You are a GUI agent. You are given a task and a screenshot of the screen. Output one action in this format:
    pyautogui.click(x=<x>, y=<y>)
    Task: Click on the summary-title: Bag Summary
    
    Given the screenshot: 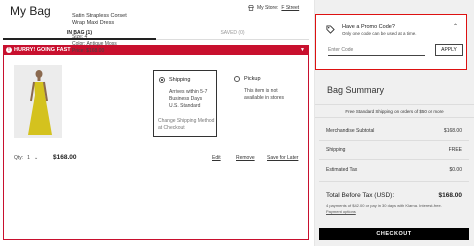 What is the action you would take?
    pyautogui.click(x=356, y=90)
    